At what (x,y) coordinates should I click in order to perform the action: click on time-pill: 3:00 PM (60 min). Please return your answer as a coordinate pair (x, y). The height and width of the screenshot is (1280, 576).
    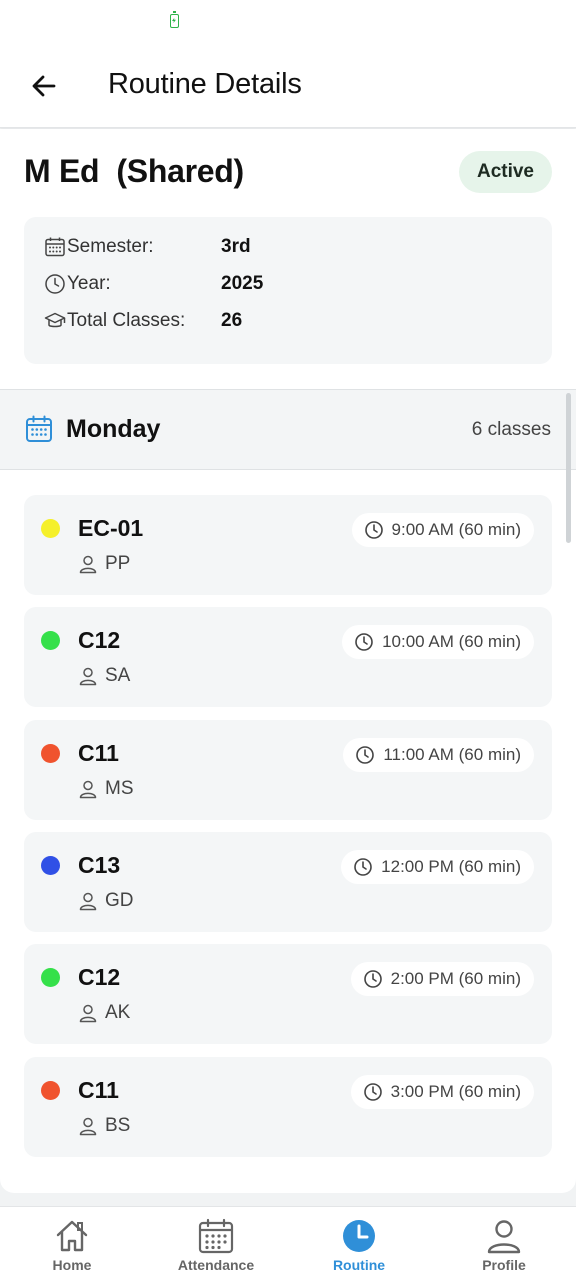
    Looking at the image, I should click on (442, 1092).